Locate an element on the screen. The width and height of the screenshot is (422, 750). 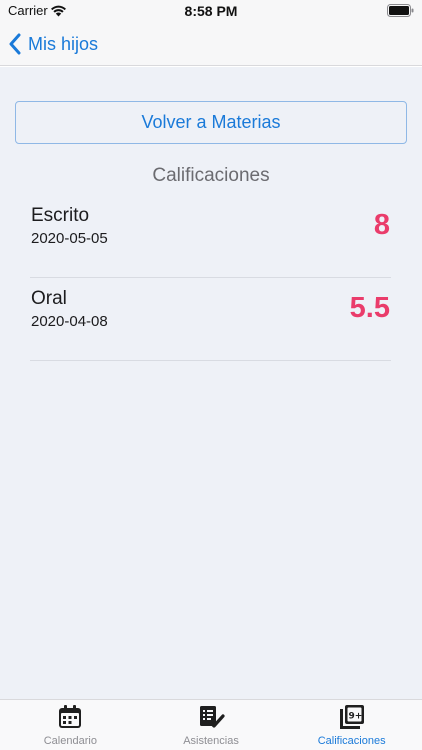
tab-asistencias: Asistencias is located at coordinates (211, 725).